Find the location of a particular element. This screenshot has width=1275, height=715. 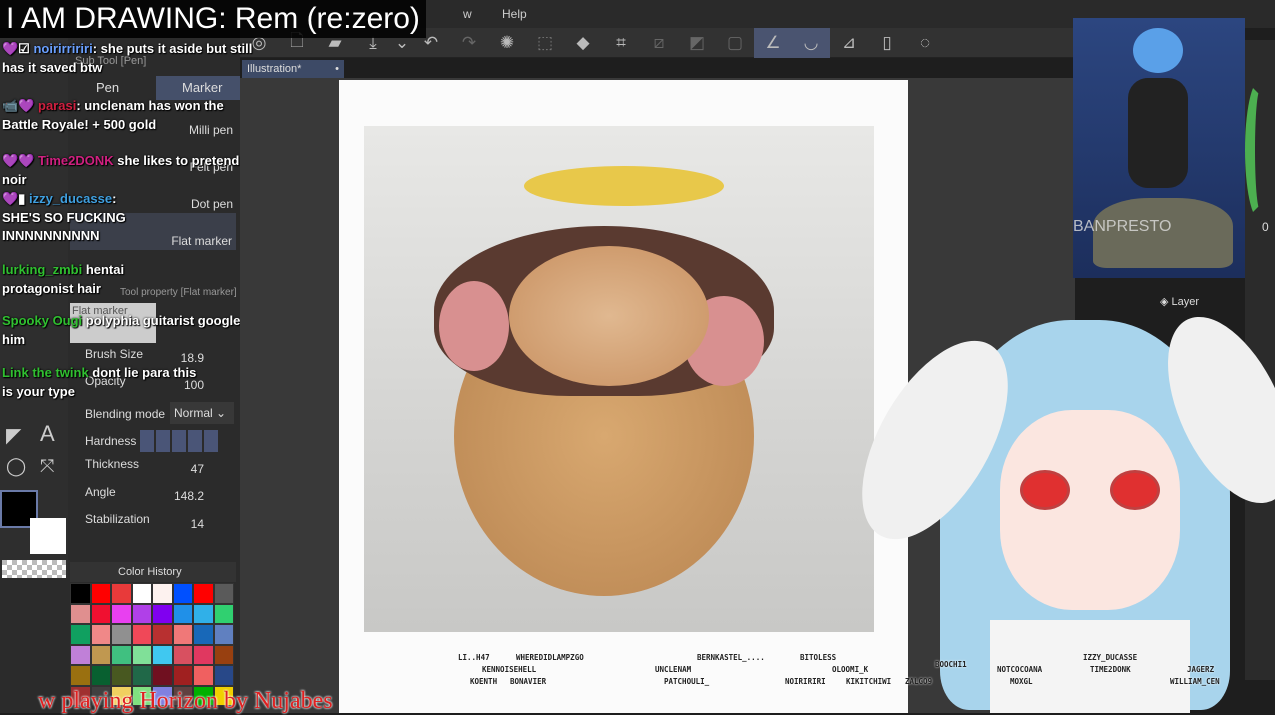

thickness-value: 47 is located at coordinates (174, 469).